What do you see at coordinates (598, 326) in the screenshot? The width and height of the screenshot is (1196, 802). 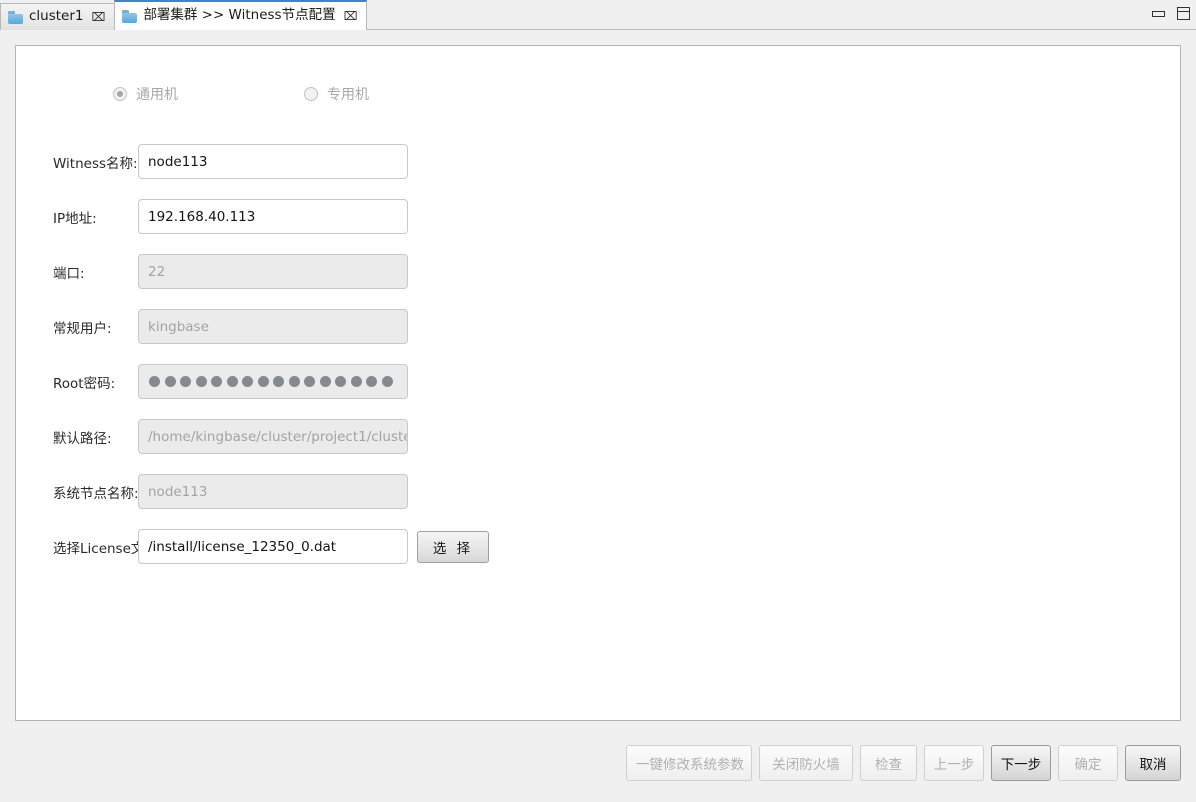 I see `form-row-regular-user: 常规用户: kingbase` at bounding box center [598, 326].